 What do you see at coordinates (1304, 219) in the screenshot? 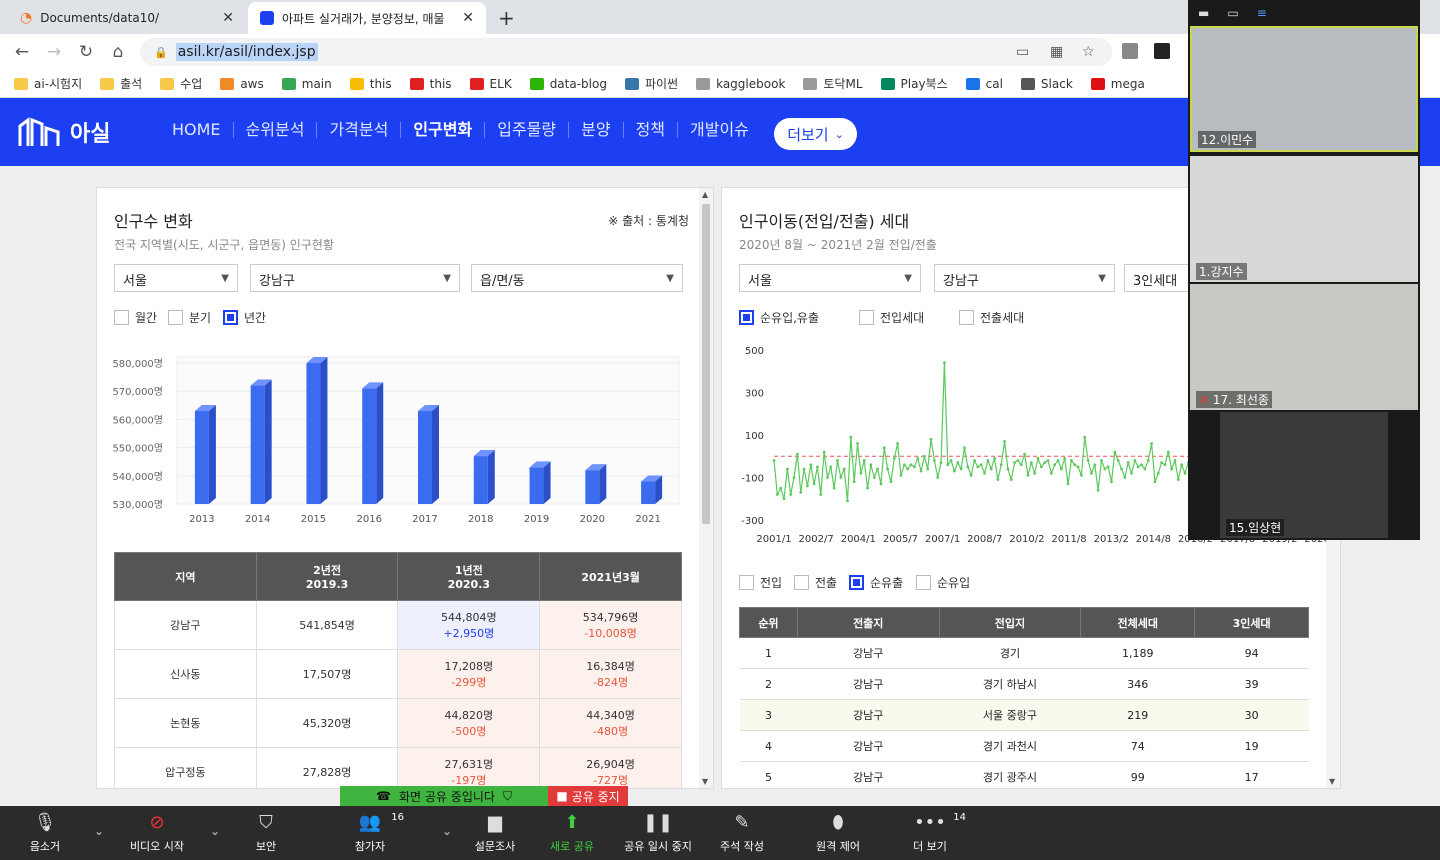
I see `video-tile: 1.강지수` at bounding box center [1304, 219].